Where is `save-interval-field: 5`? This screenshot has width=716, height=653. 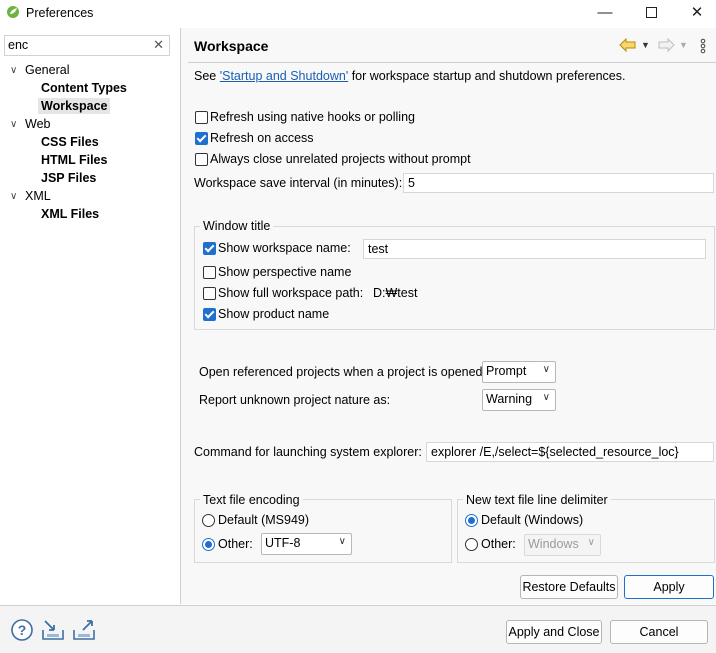
save-interval-field: 5 is located at coordinates (558, 183).